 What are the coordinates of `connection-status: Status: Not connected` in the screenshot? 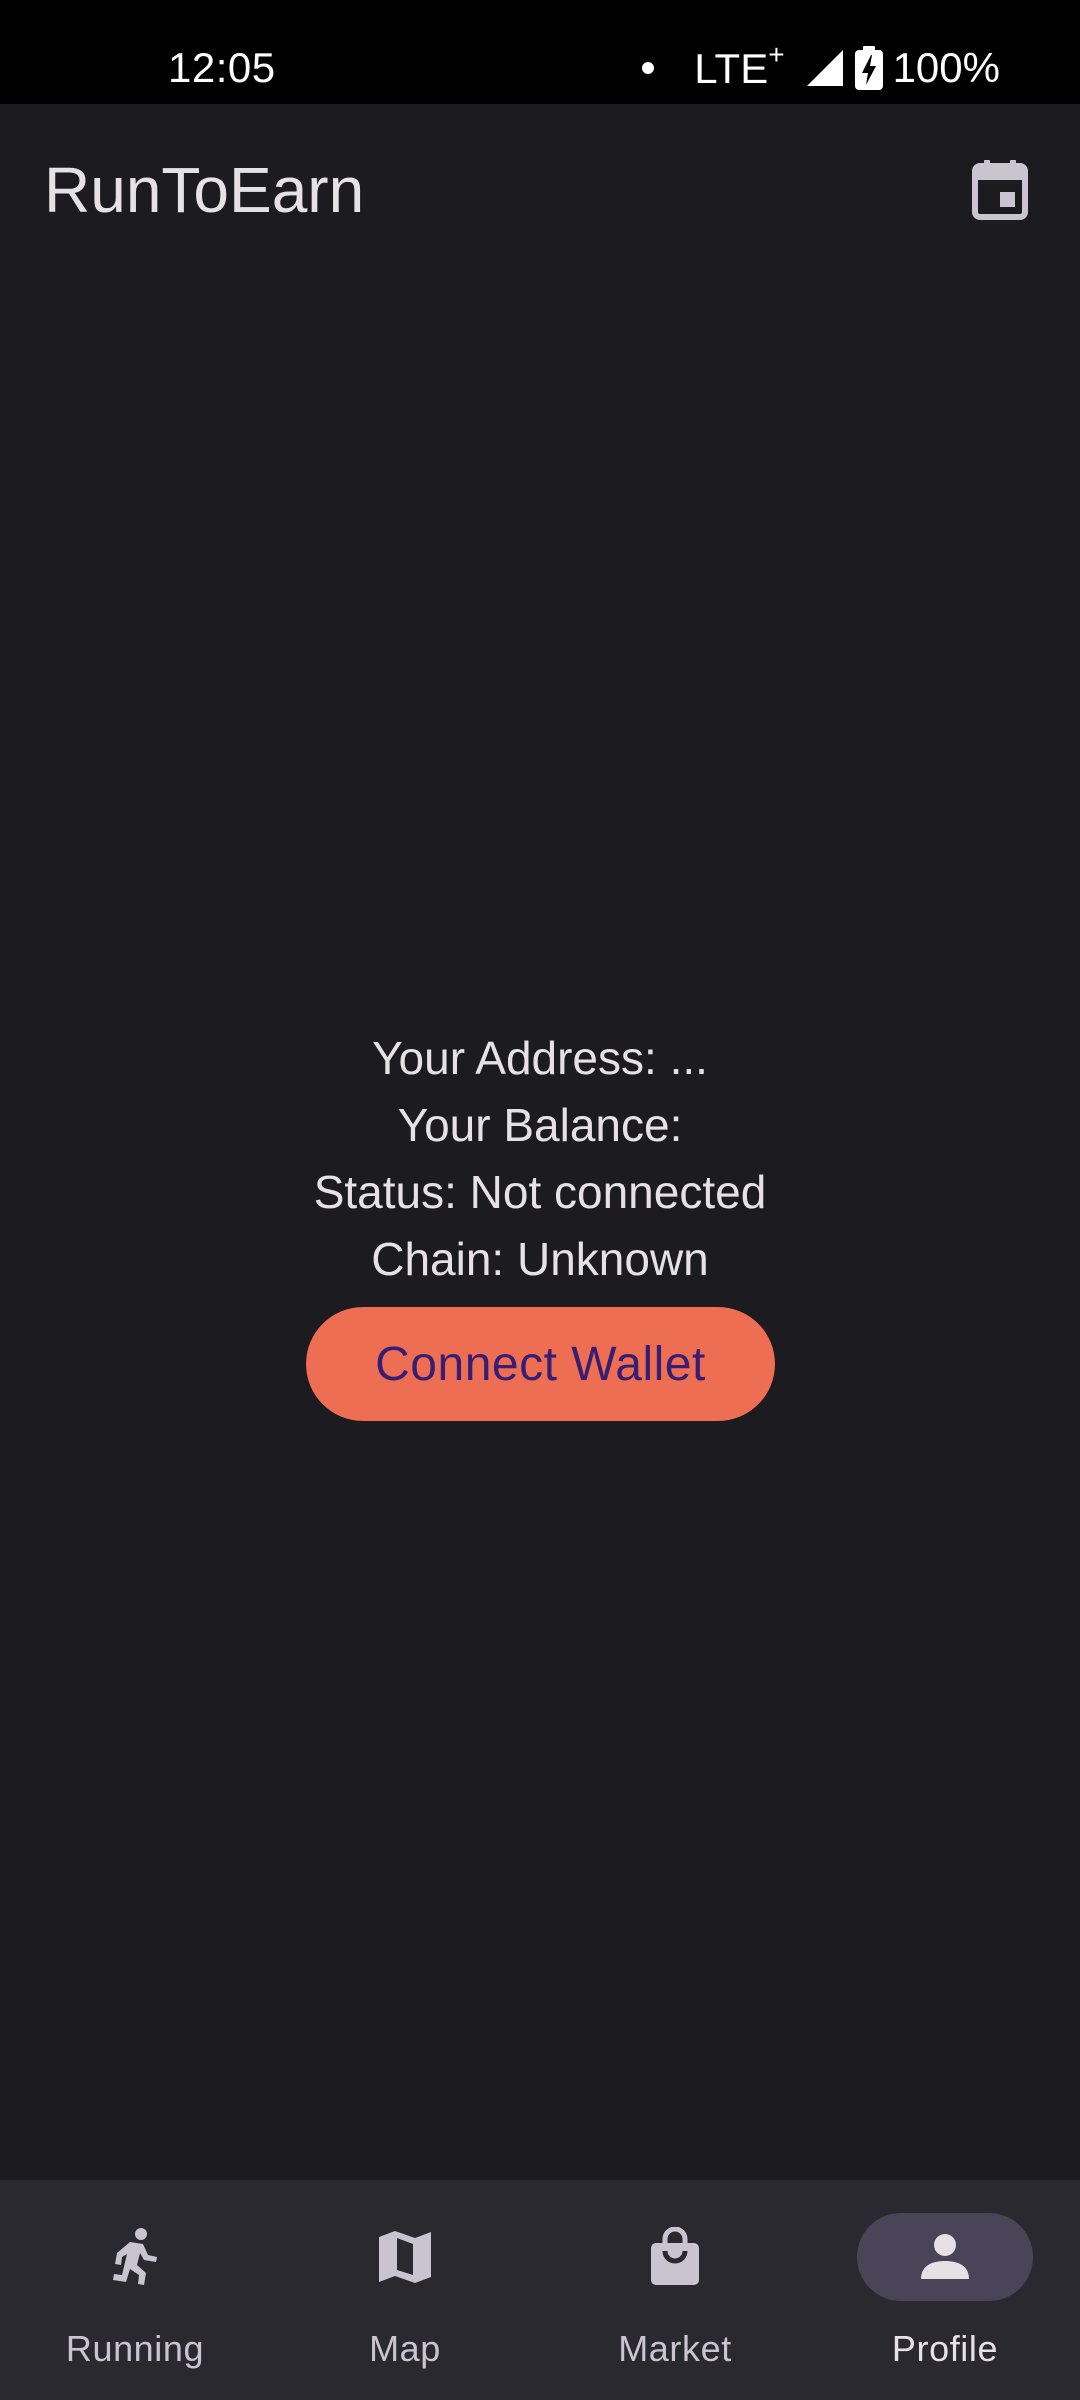 It's located at (540, 1192).